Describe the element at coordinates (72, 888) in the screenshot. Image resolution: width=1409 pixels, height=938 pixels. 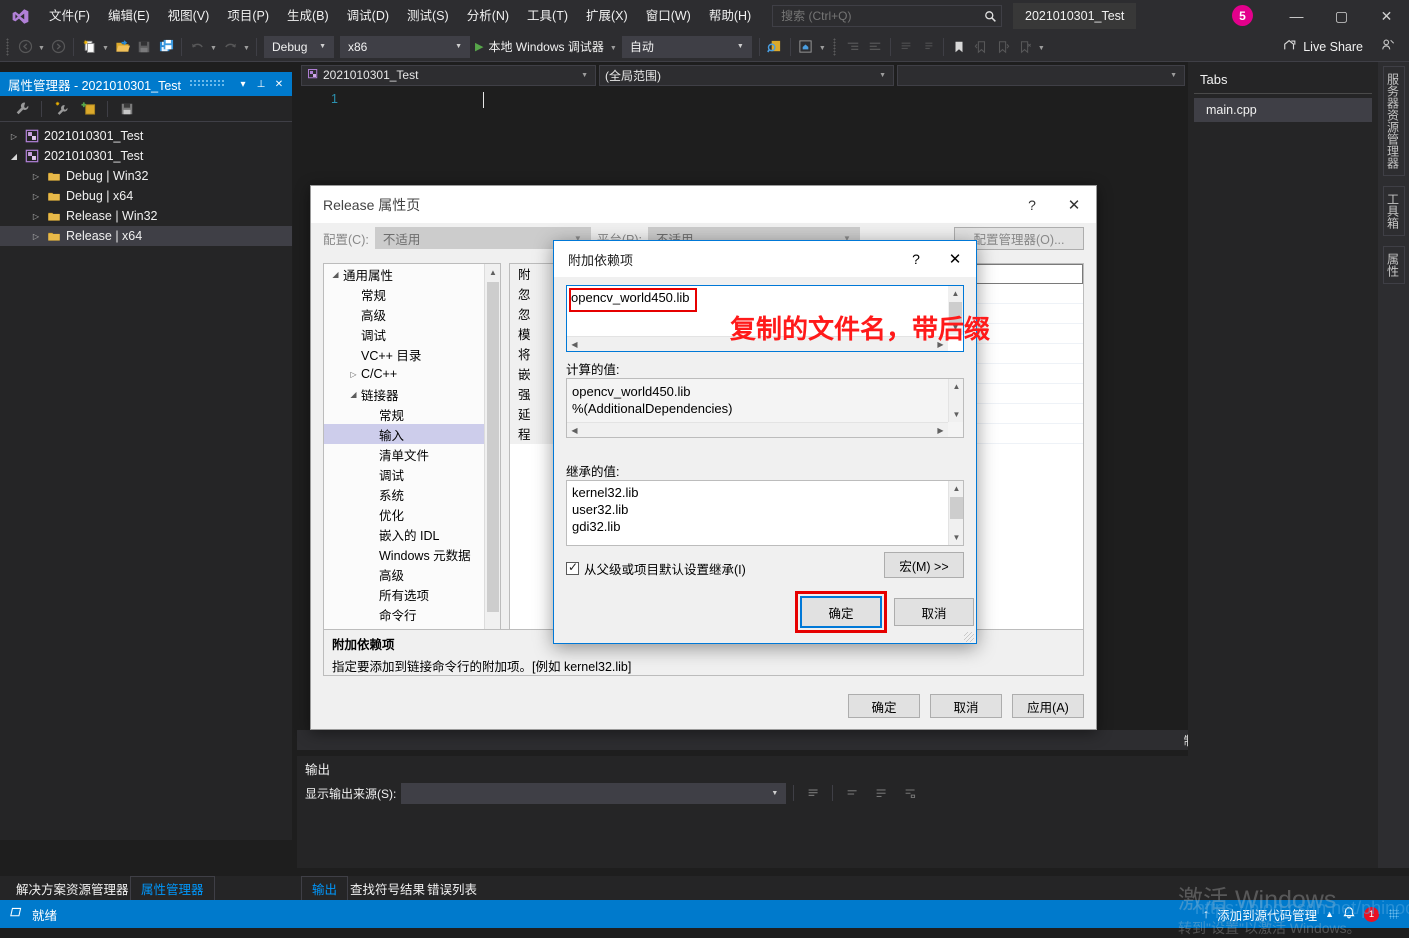
I see `bottom-tab-solution-explorer: 解决方案资源管理器` at that location.